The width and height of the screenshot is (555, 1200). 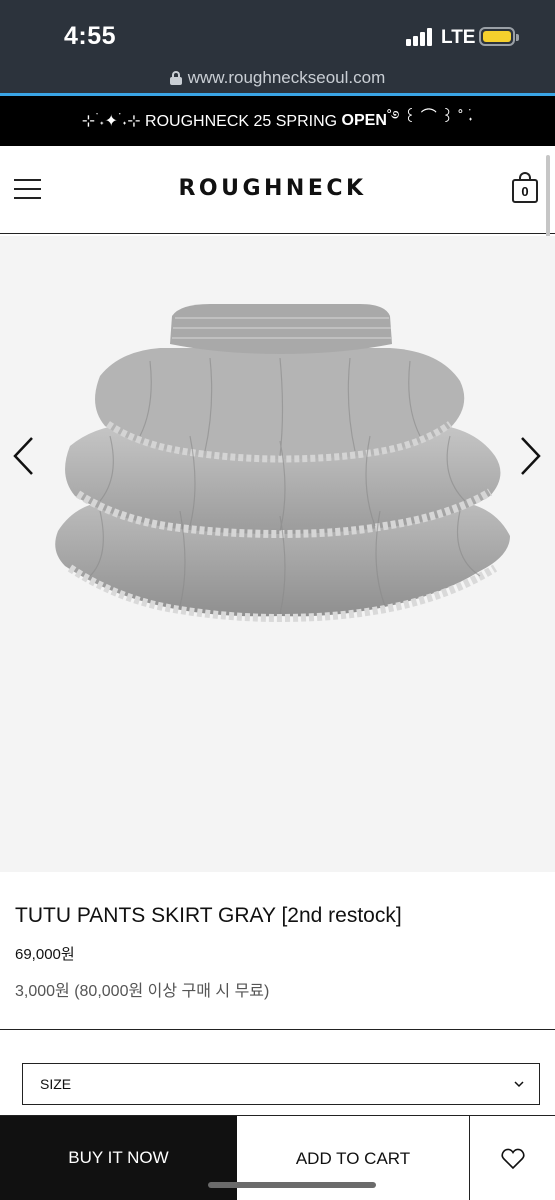 I want to click on network-label: LTE, so click(x=458, y=37).